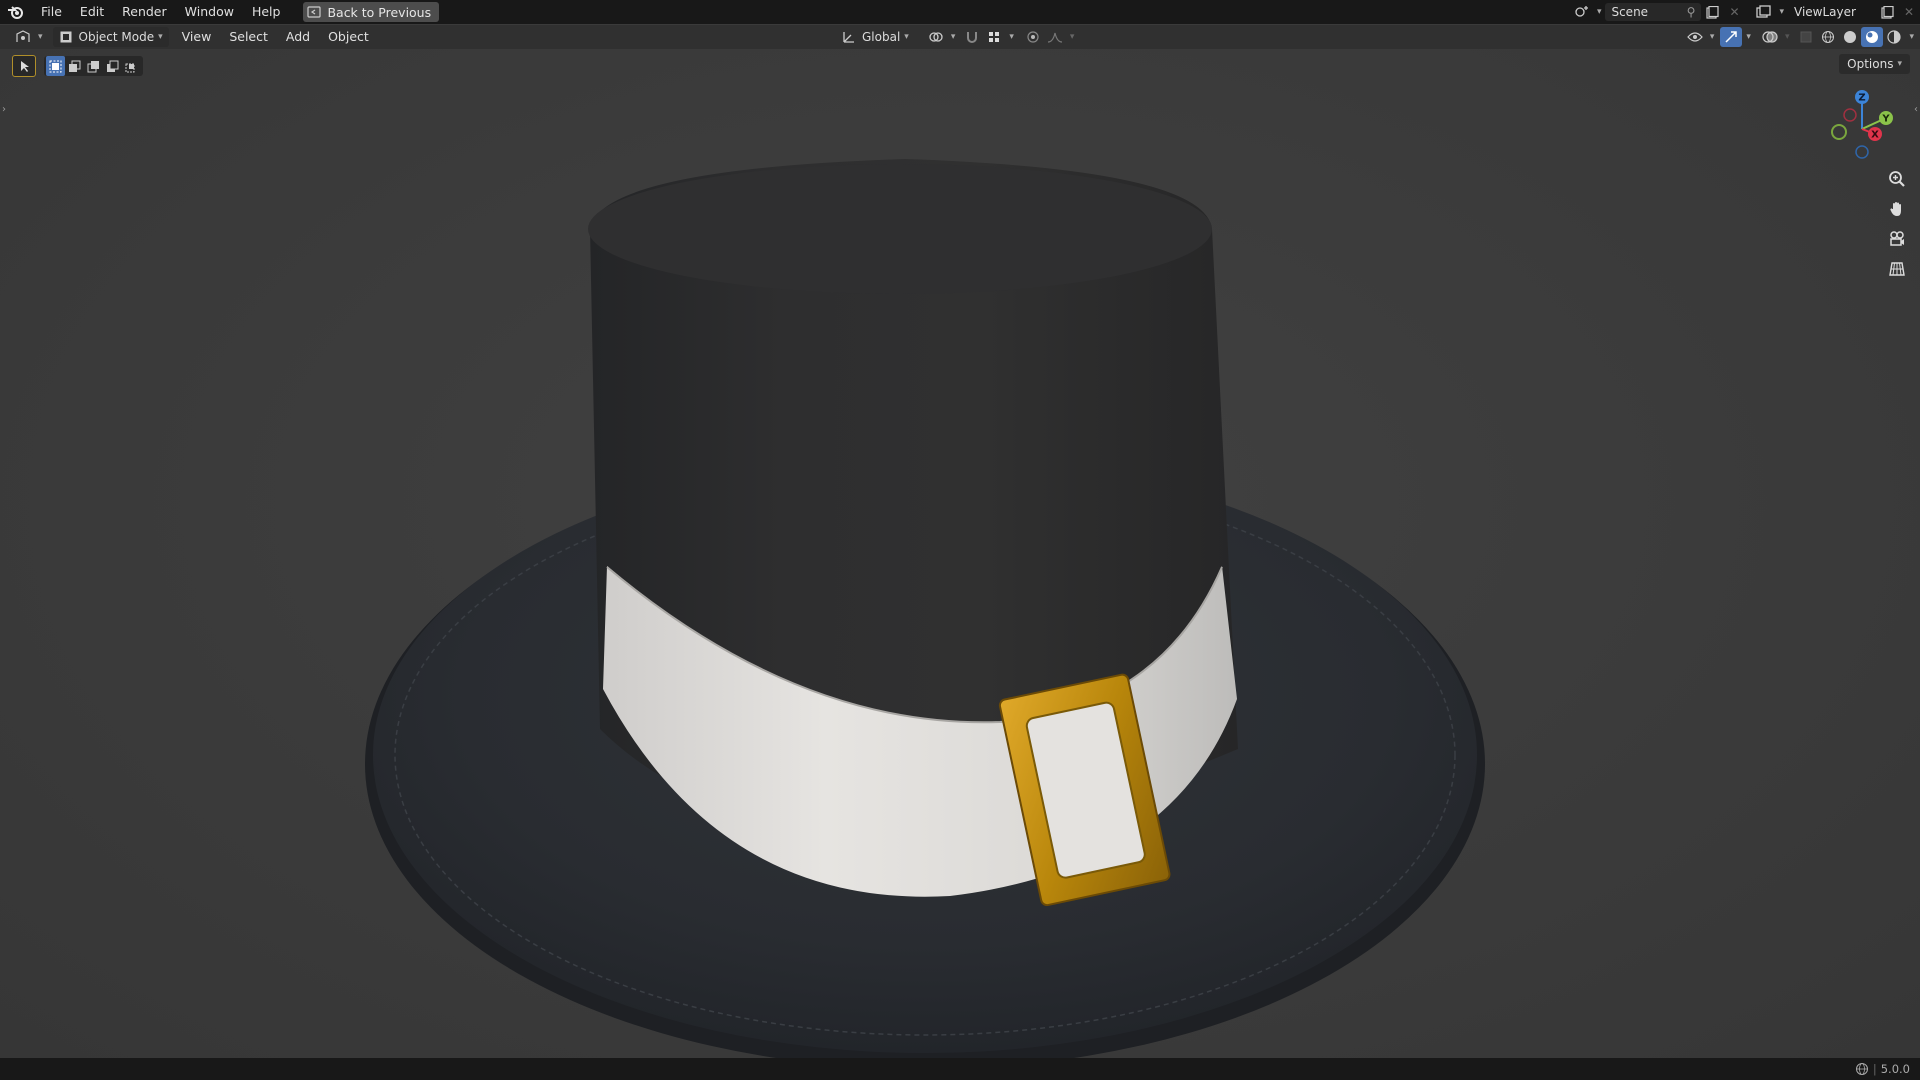 The height and width of the screenshot is (1080, 1920). What do you see at coordinates (994, 37) in the screenshot?
I see `snap-grid-icon` at bounding box center [994, 37].